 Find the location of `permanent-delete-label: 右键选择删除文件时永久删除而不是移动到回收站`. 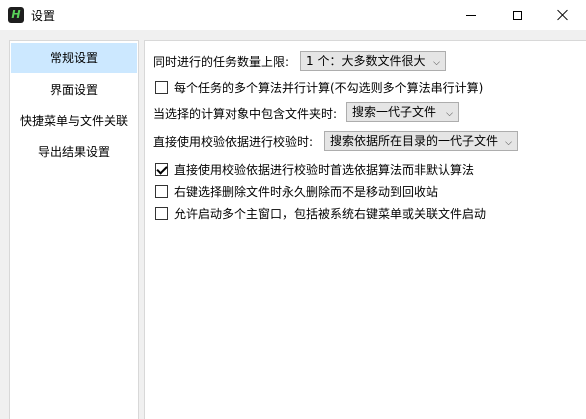

permanent-delete-label: 右键选择删除文件时永久删除而不是移动到回收站 is located at coordinates (306, 192).